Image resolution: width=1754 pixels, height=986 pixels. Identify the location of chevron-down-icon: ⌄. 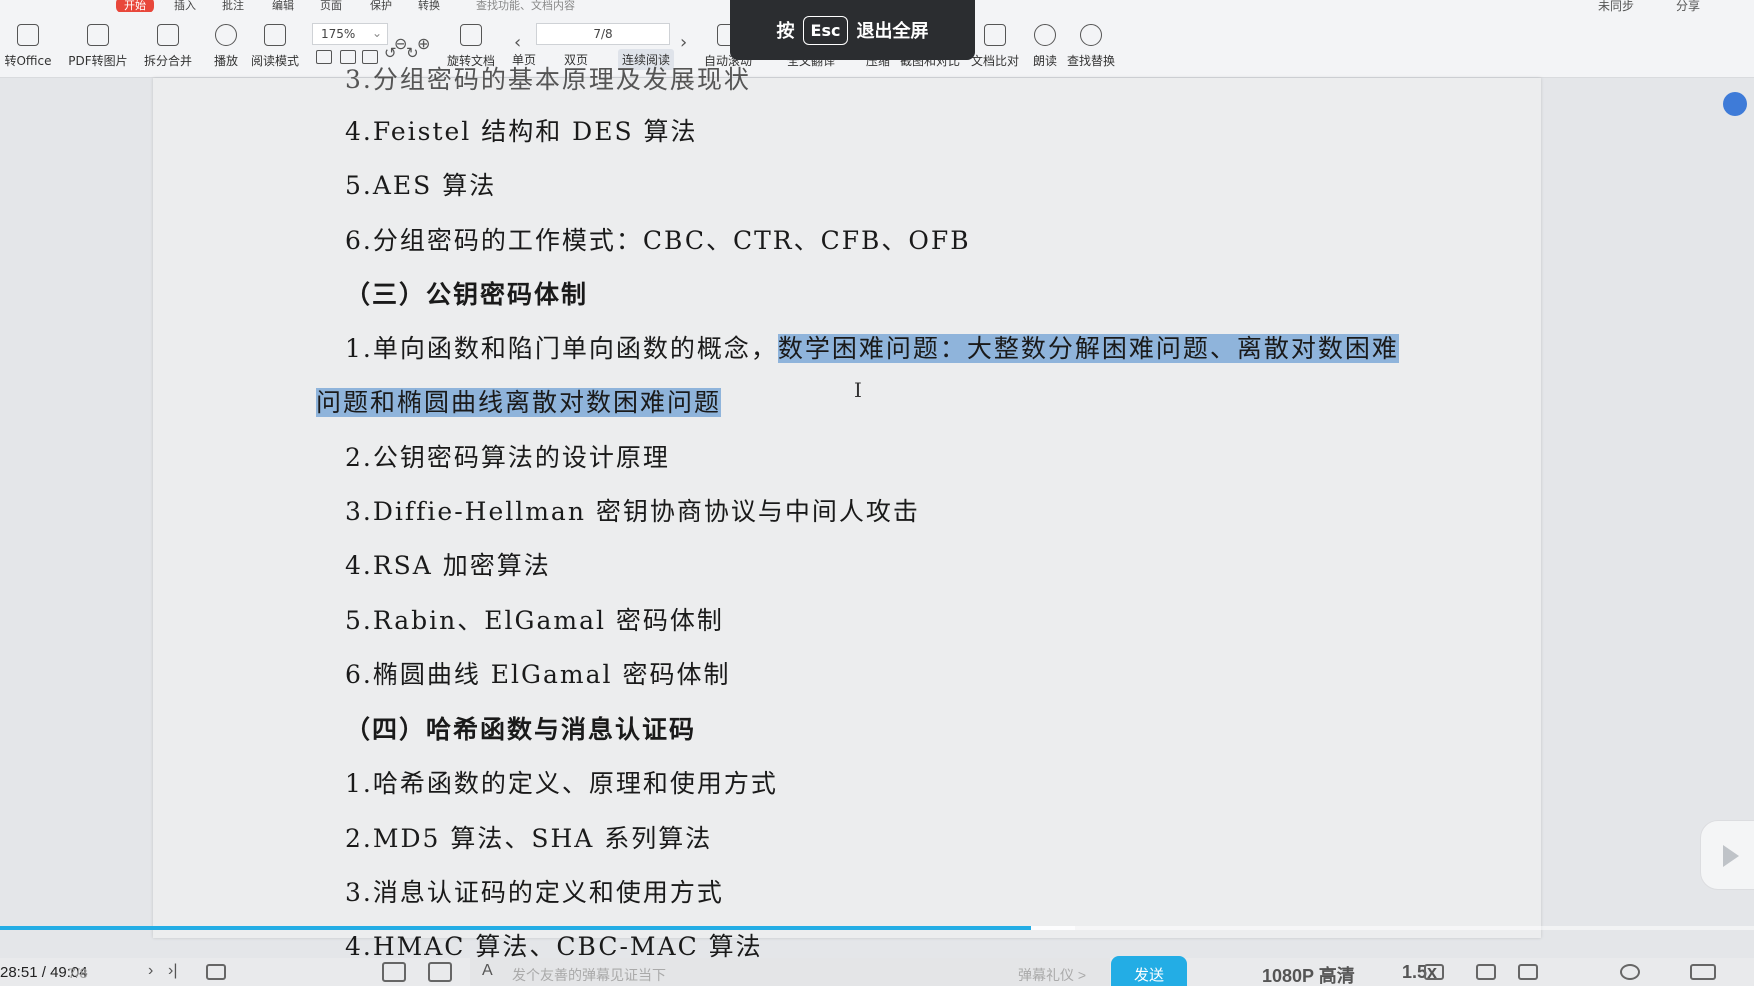
(376, 33).